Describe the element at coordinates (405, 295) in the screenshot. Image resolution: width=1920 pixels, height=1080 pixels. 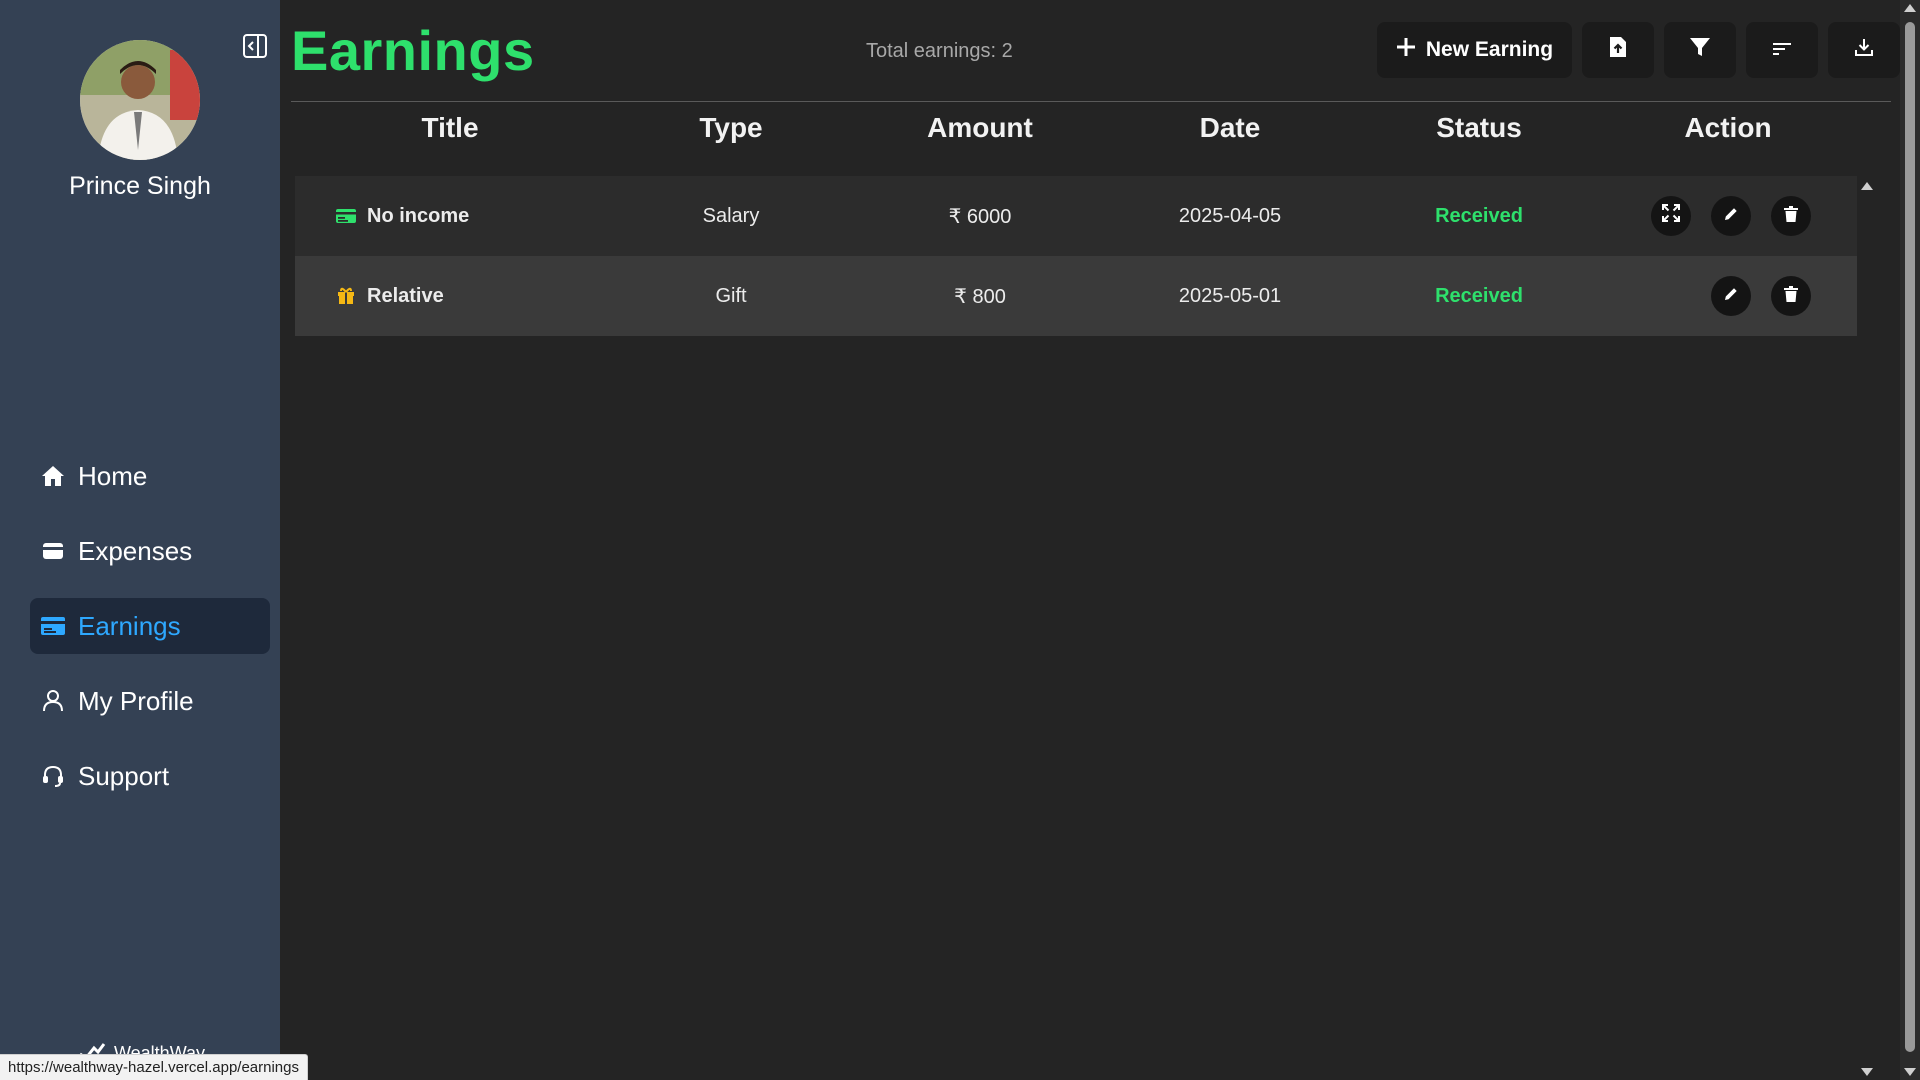
I see `row-title-text: Relative` at that location.